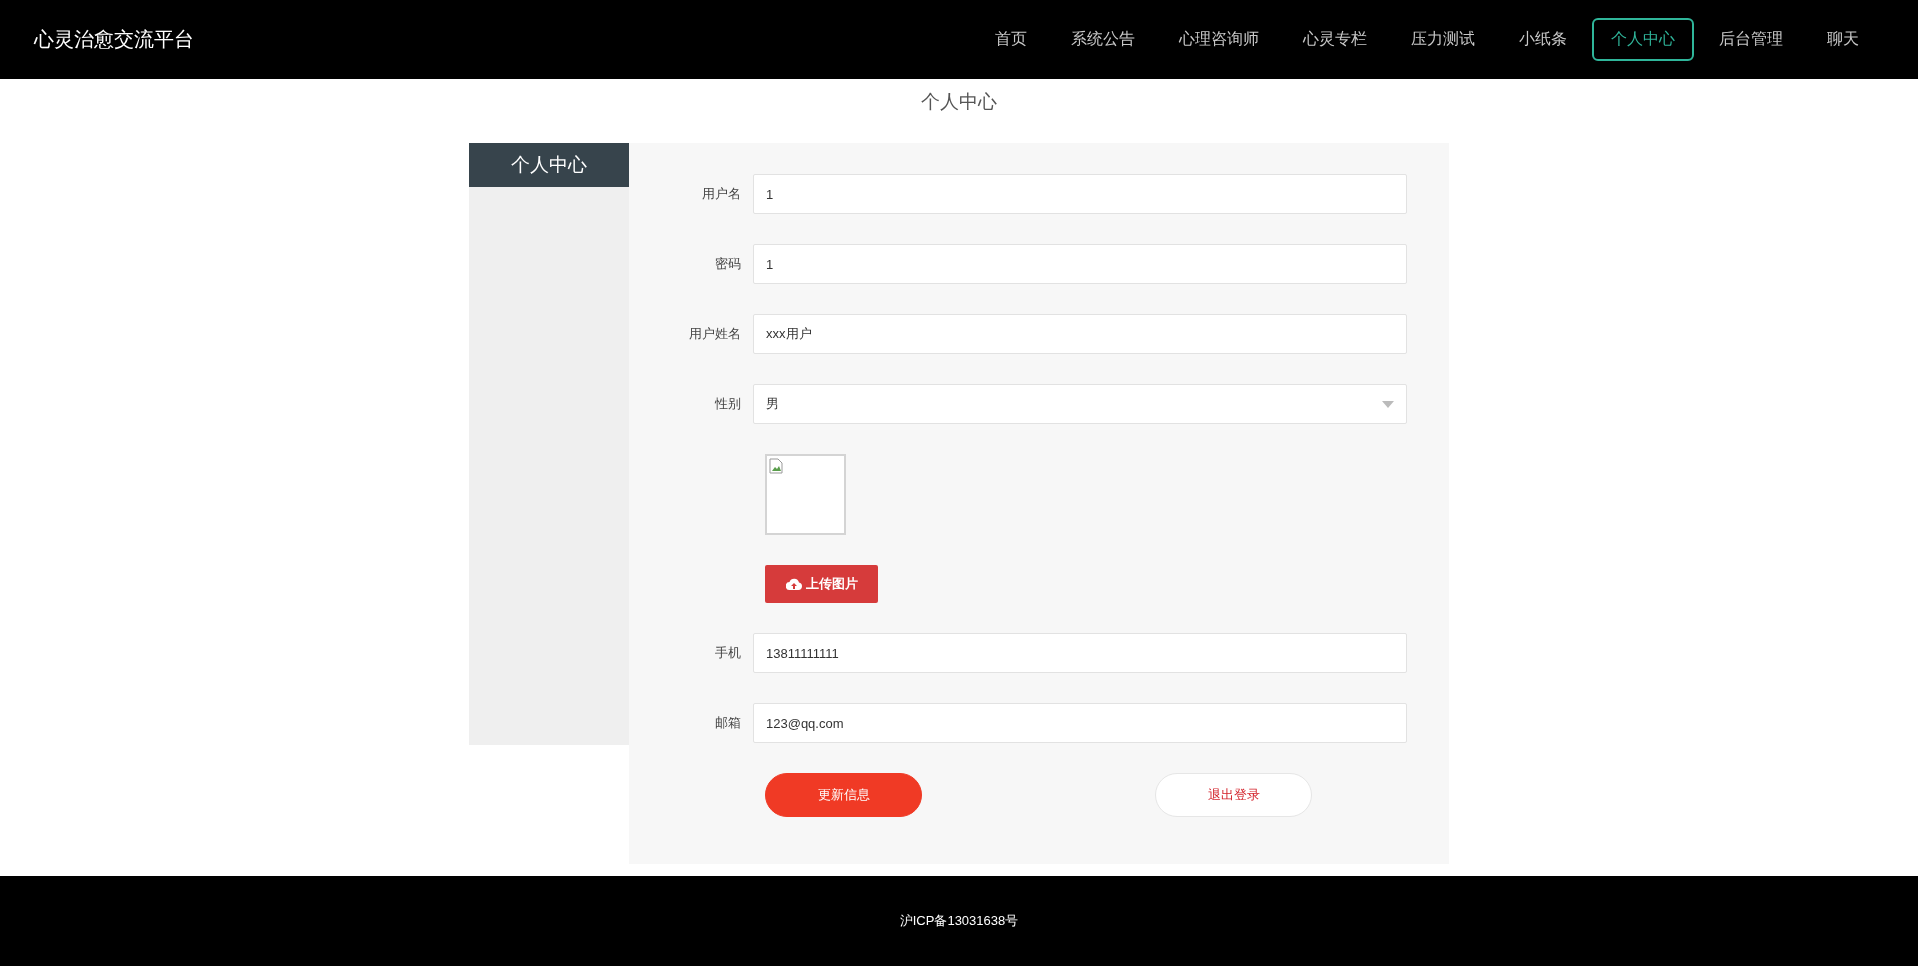 This screenshot has width=1918, height=966. What do you see at coordinates (1388, 404) in the screenshot?
I see `caret-icon` at bounding box center [1388, 404].